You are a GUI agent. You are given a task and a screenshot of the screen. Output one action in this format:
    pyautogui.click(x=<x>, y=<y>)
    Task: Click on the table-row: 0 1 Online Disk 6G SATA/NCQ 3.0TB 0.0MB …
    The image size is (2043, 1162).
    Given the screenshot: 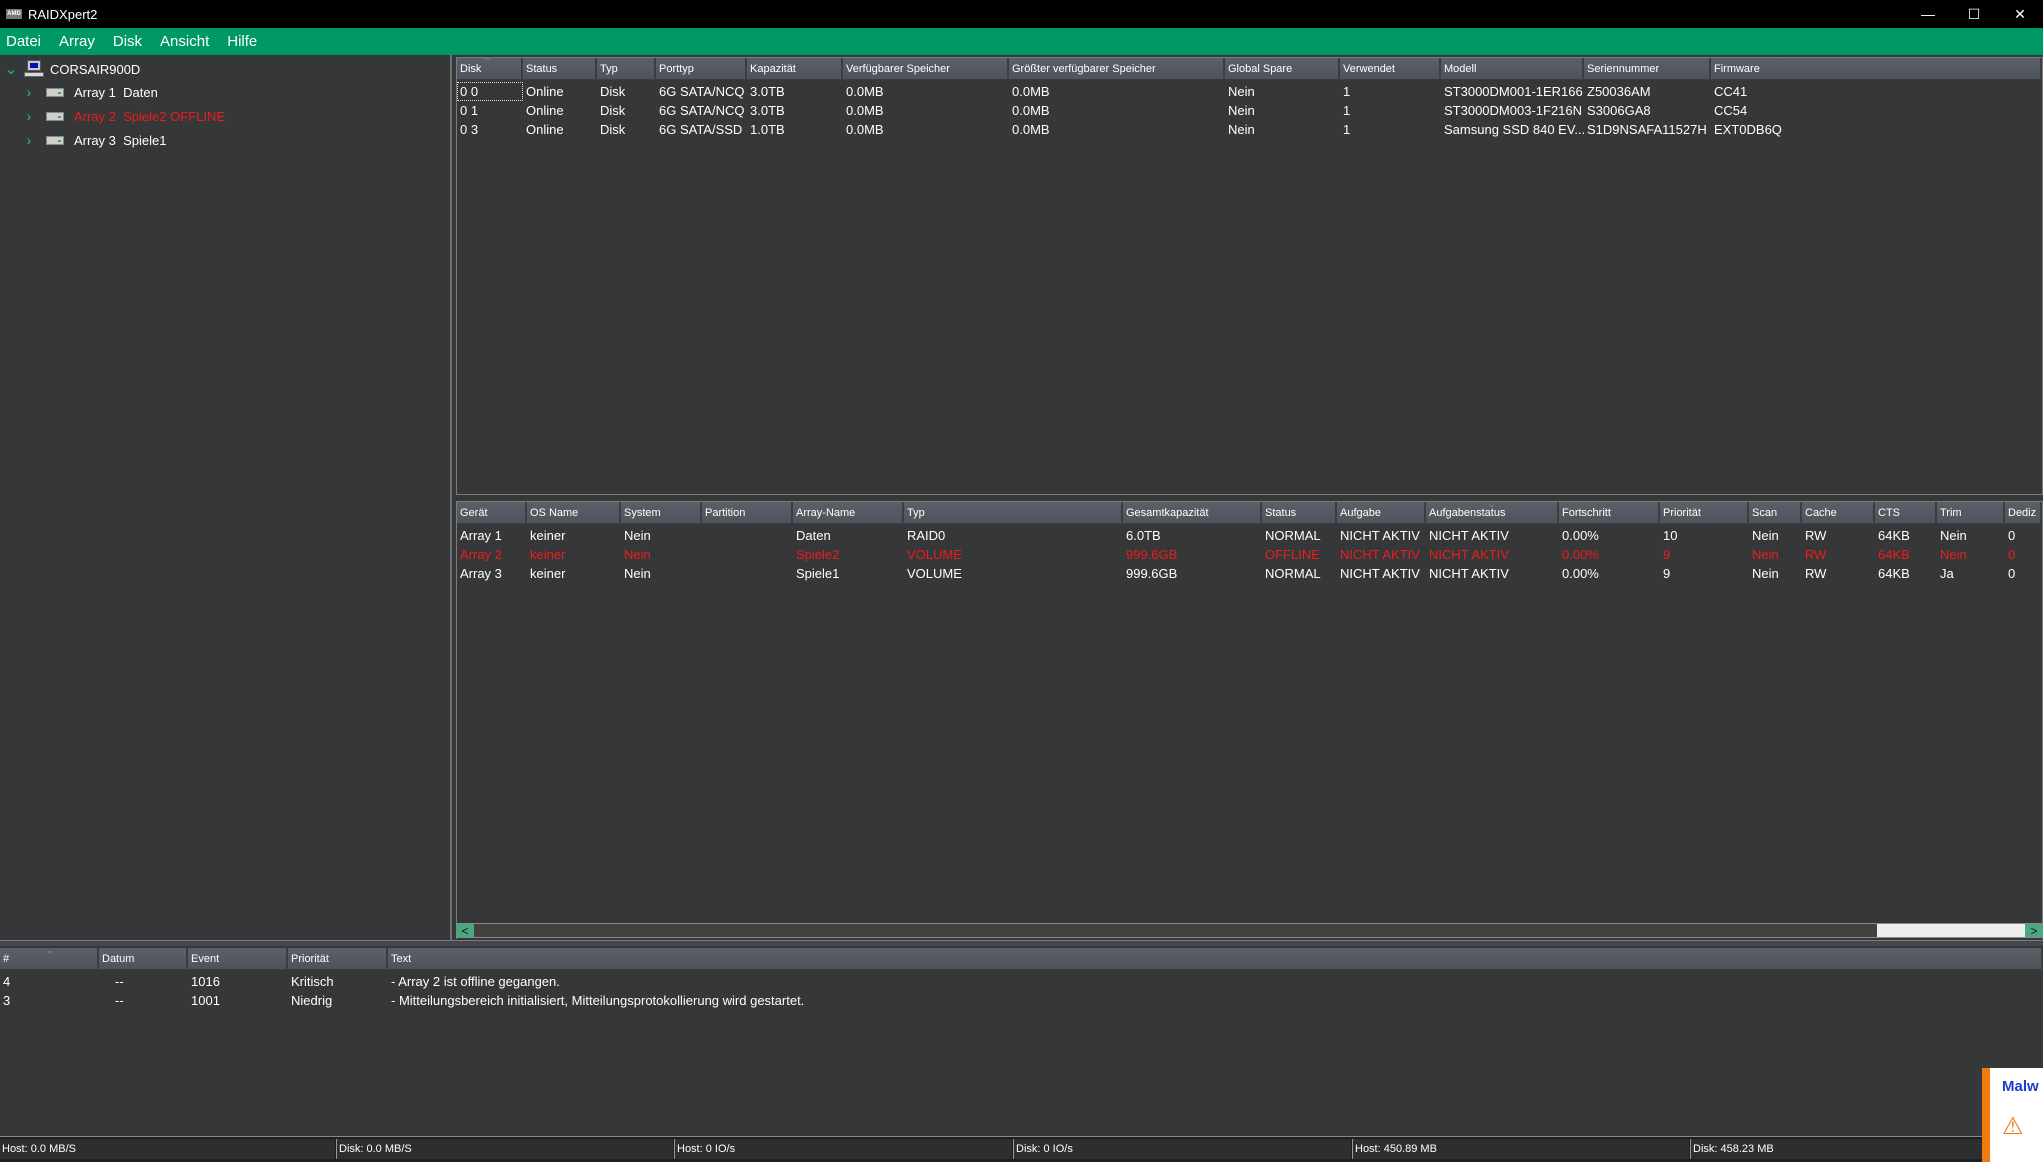 What is the action you would take?
    pyautogui.click(x=1249, y=110)
    